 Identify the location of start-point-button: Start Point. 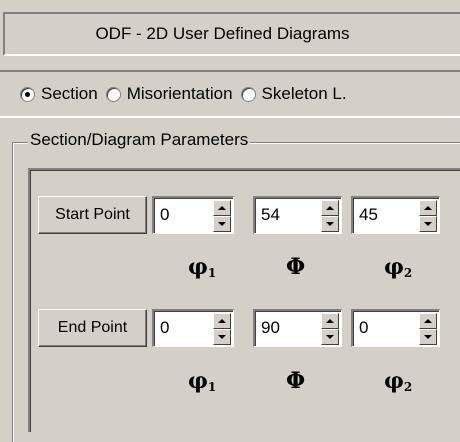
(92, 215).